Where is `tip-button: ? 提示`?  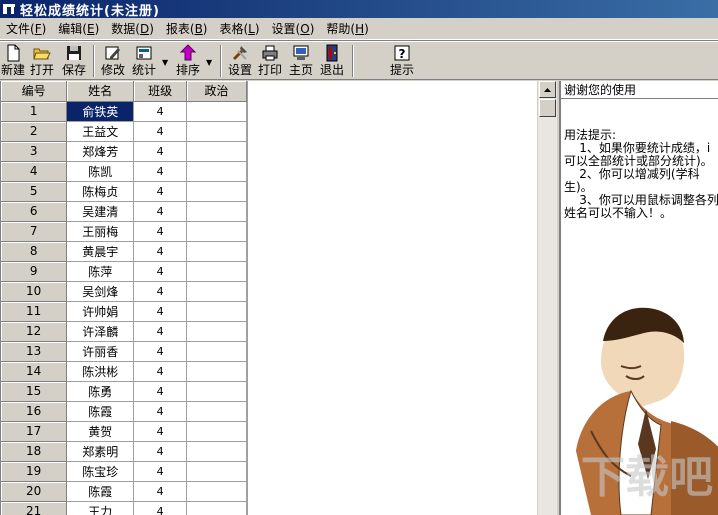
tip-button: ? 提示 is located at coordinates (402, 61).